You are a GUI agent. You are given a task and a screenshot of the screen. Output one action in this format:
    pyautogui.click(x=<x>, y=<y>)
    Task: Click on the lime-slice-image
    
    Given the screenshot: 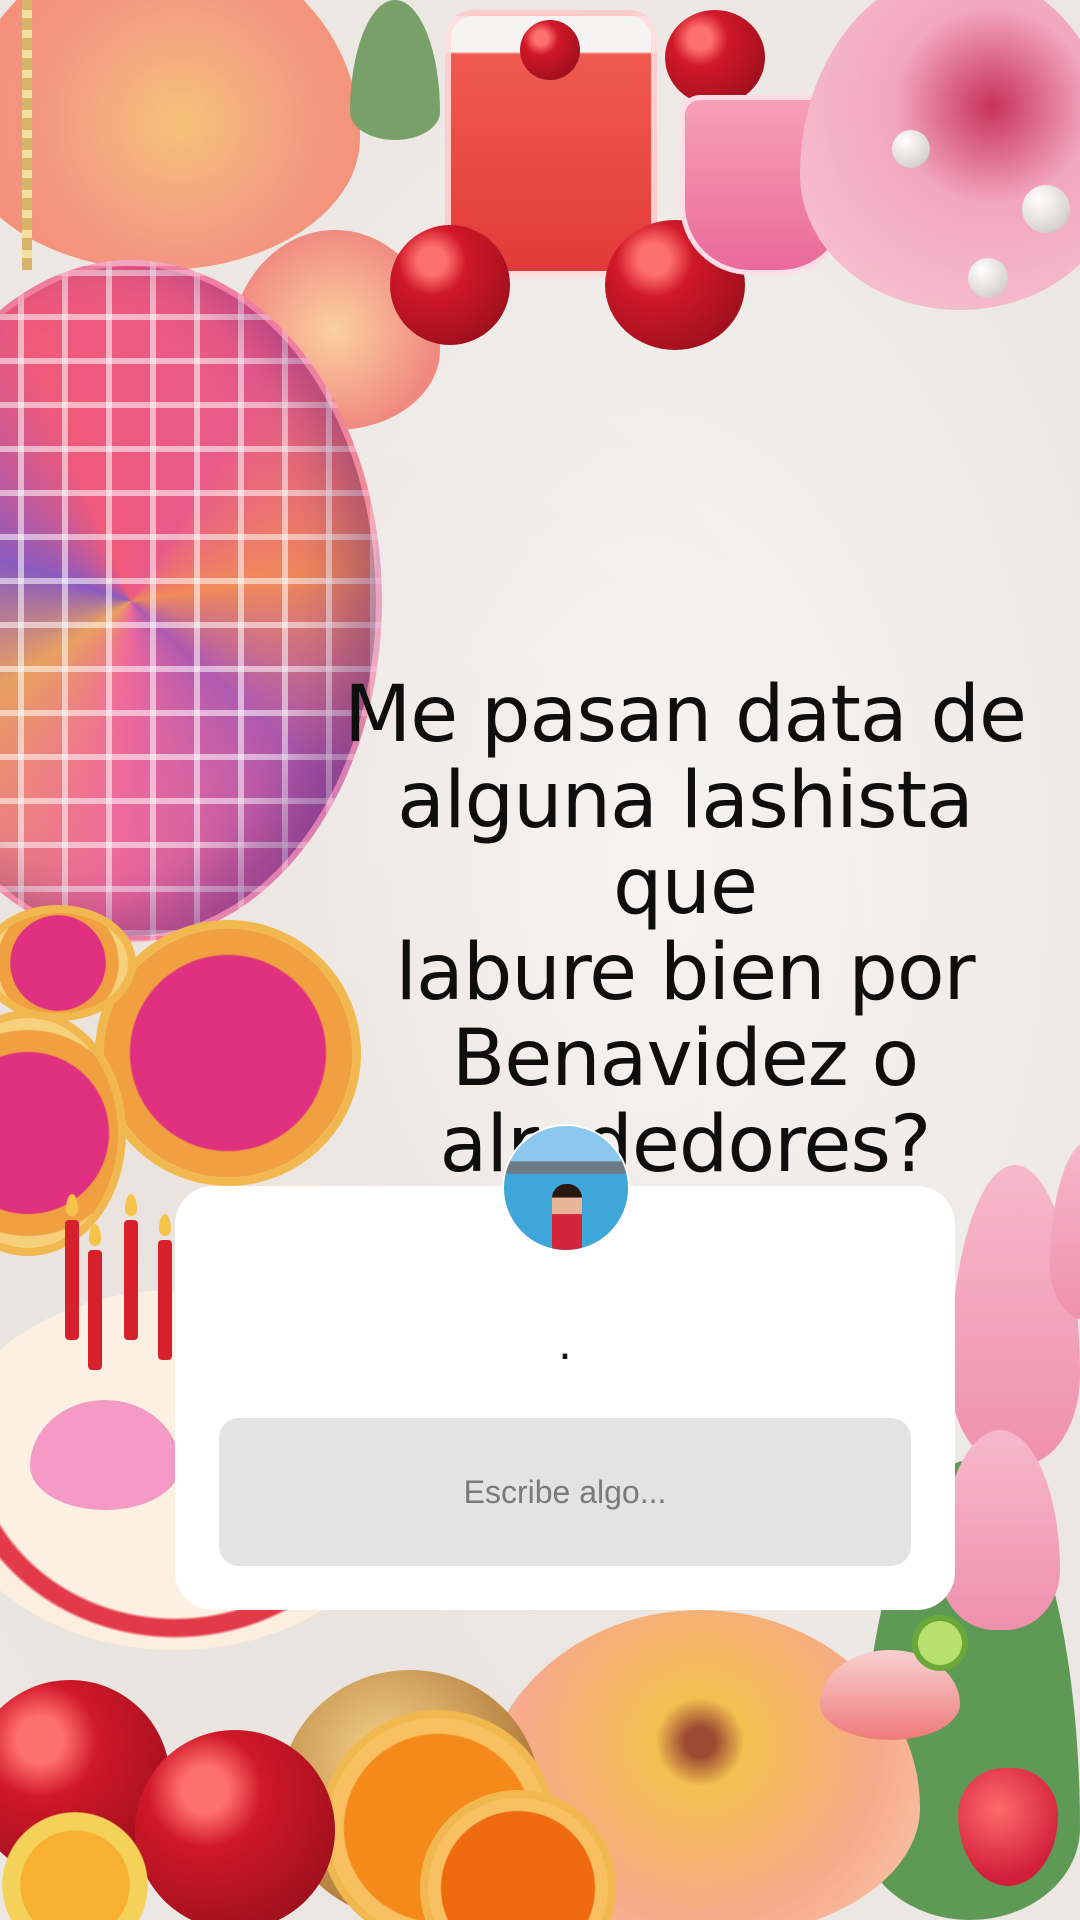 What is the action you would take?
    pyautogui.click(x=940, y=1643)
    